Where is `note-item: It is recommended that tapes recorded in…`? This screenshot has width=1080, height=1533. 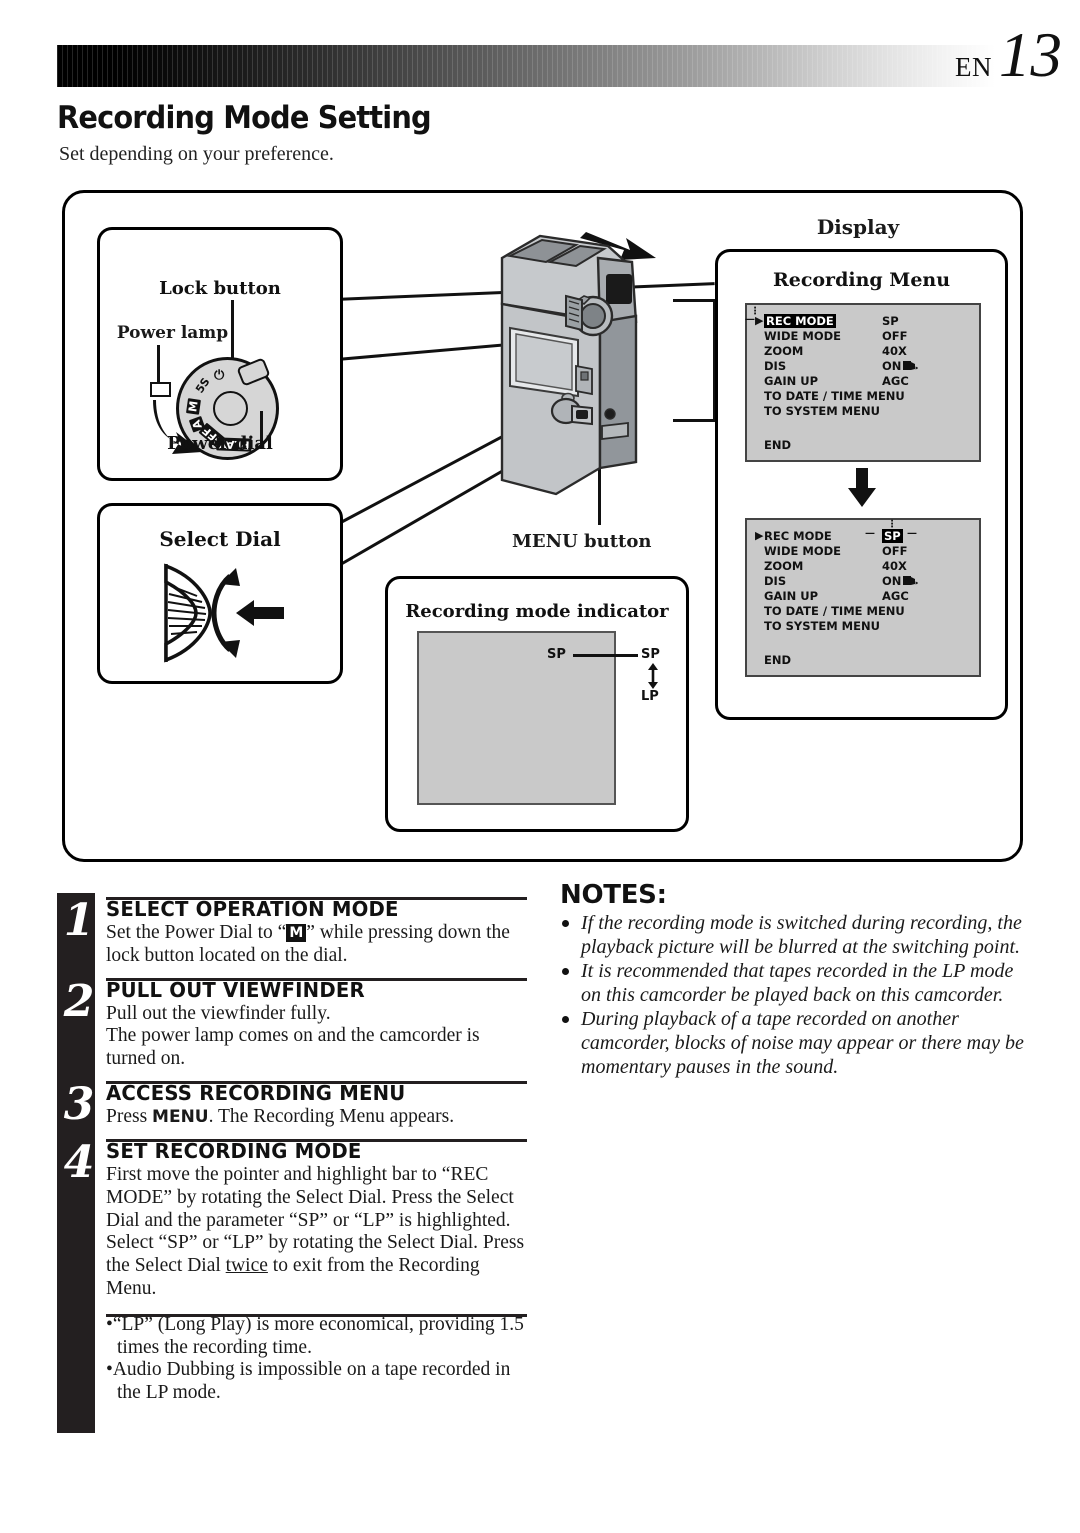 note-item: It is recommended that tapes recorded in… is located at coordinates (795, 983).